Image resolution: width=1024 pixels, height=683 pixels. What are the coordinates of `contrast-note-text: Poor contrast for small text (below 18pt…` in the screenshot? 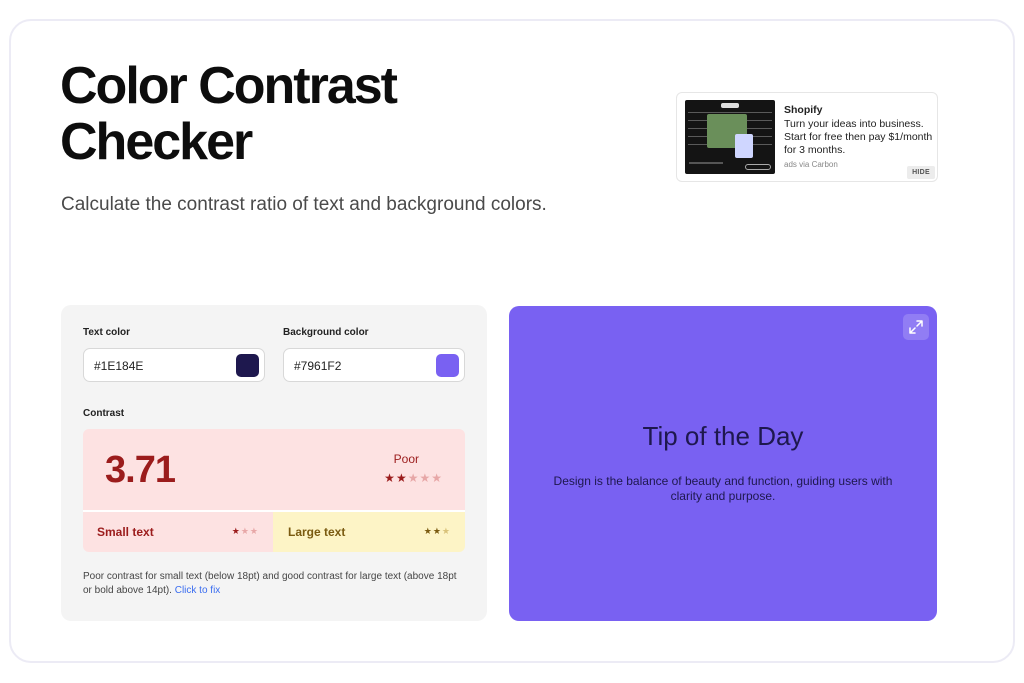 It's located at (270, 583).